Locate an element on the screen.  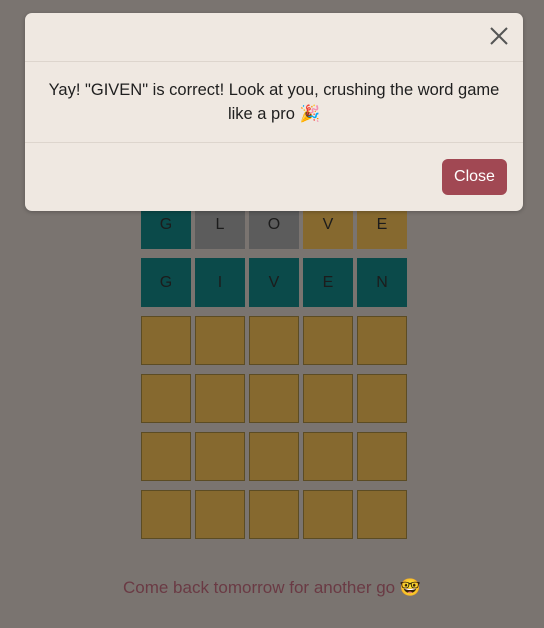
letter-tile: N is located at coordinates (382, 282).